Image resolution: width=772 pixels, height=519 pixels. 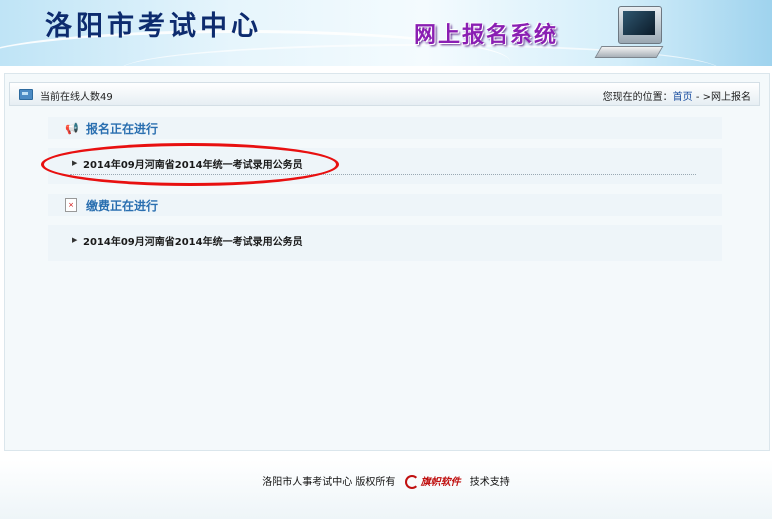 I want to click on breadcrumb-prefix: 您现在的位置：, so click(x=637, y=97).